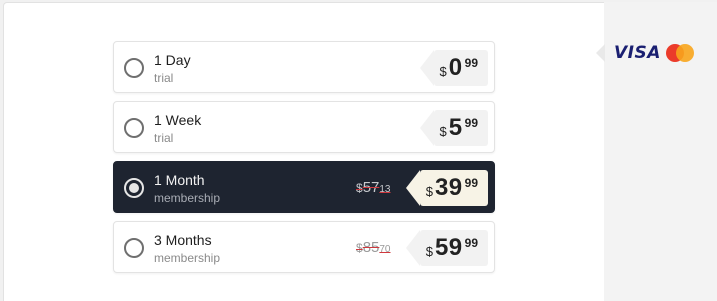  What do you see at coordinates (304, 67) in the screenshot?
I see `plan-option-1-day: 1 Day trial $ 0 99` at bounding box center [304, 67].